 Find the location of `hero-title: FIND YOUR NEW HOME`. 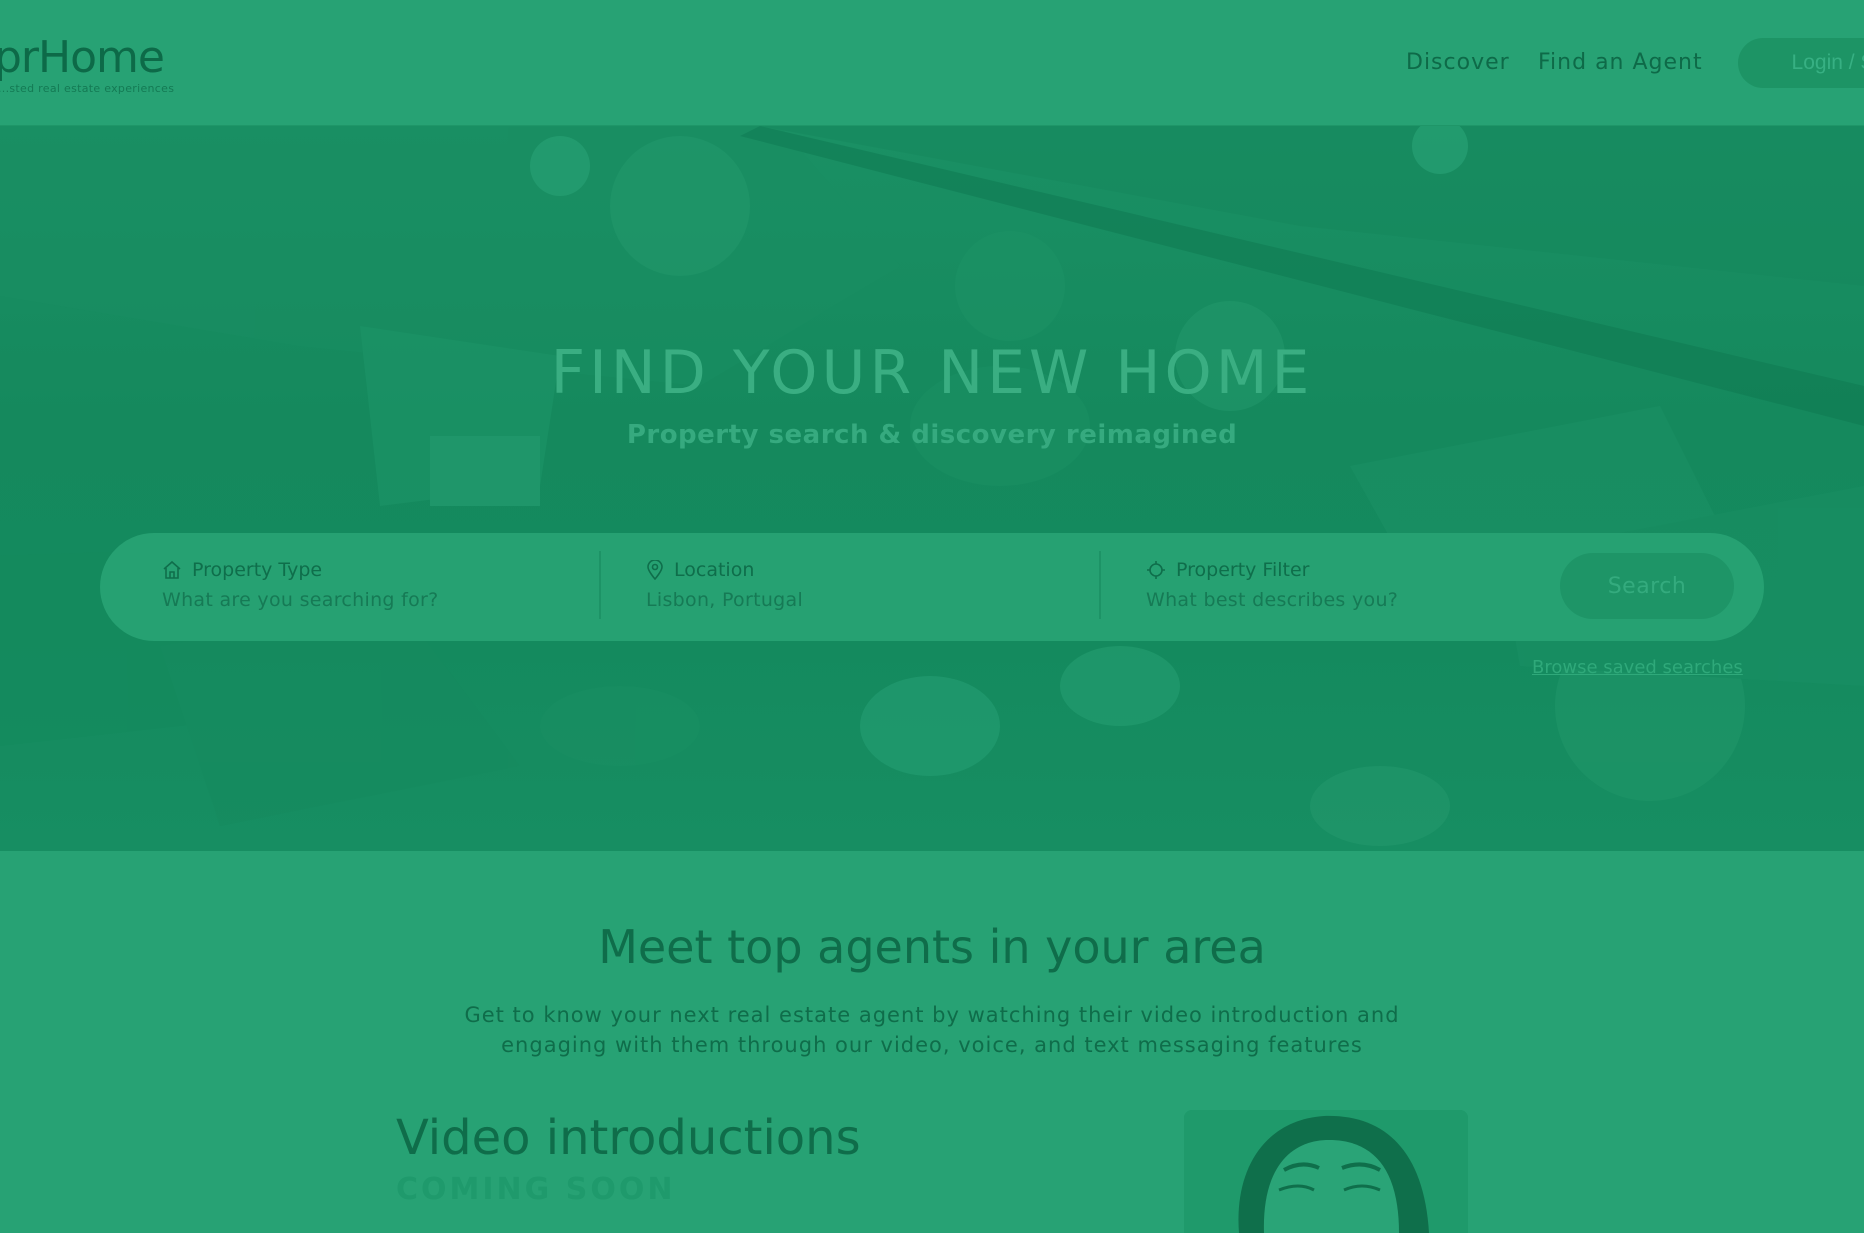

hero-title: FIND YOUR NEW HOME is located at coordinates (932, 373).